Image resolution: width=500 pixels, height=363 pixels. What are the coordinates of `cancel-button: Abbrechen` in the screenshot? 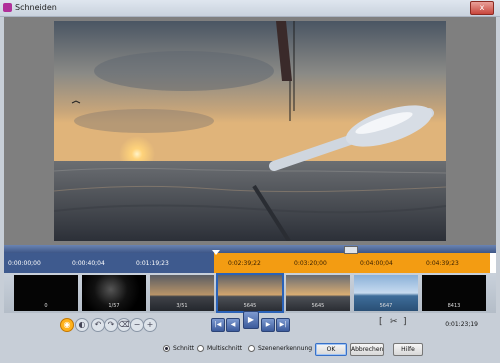 It's located at (367, 349).